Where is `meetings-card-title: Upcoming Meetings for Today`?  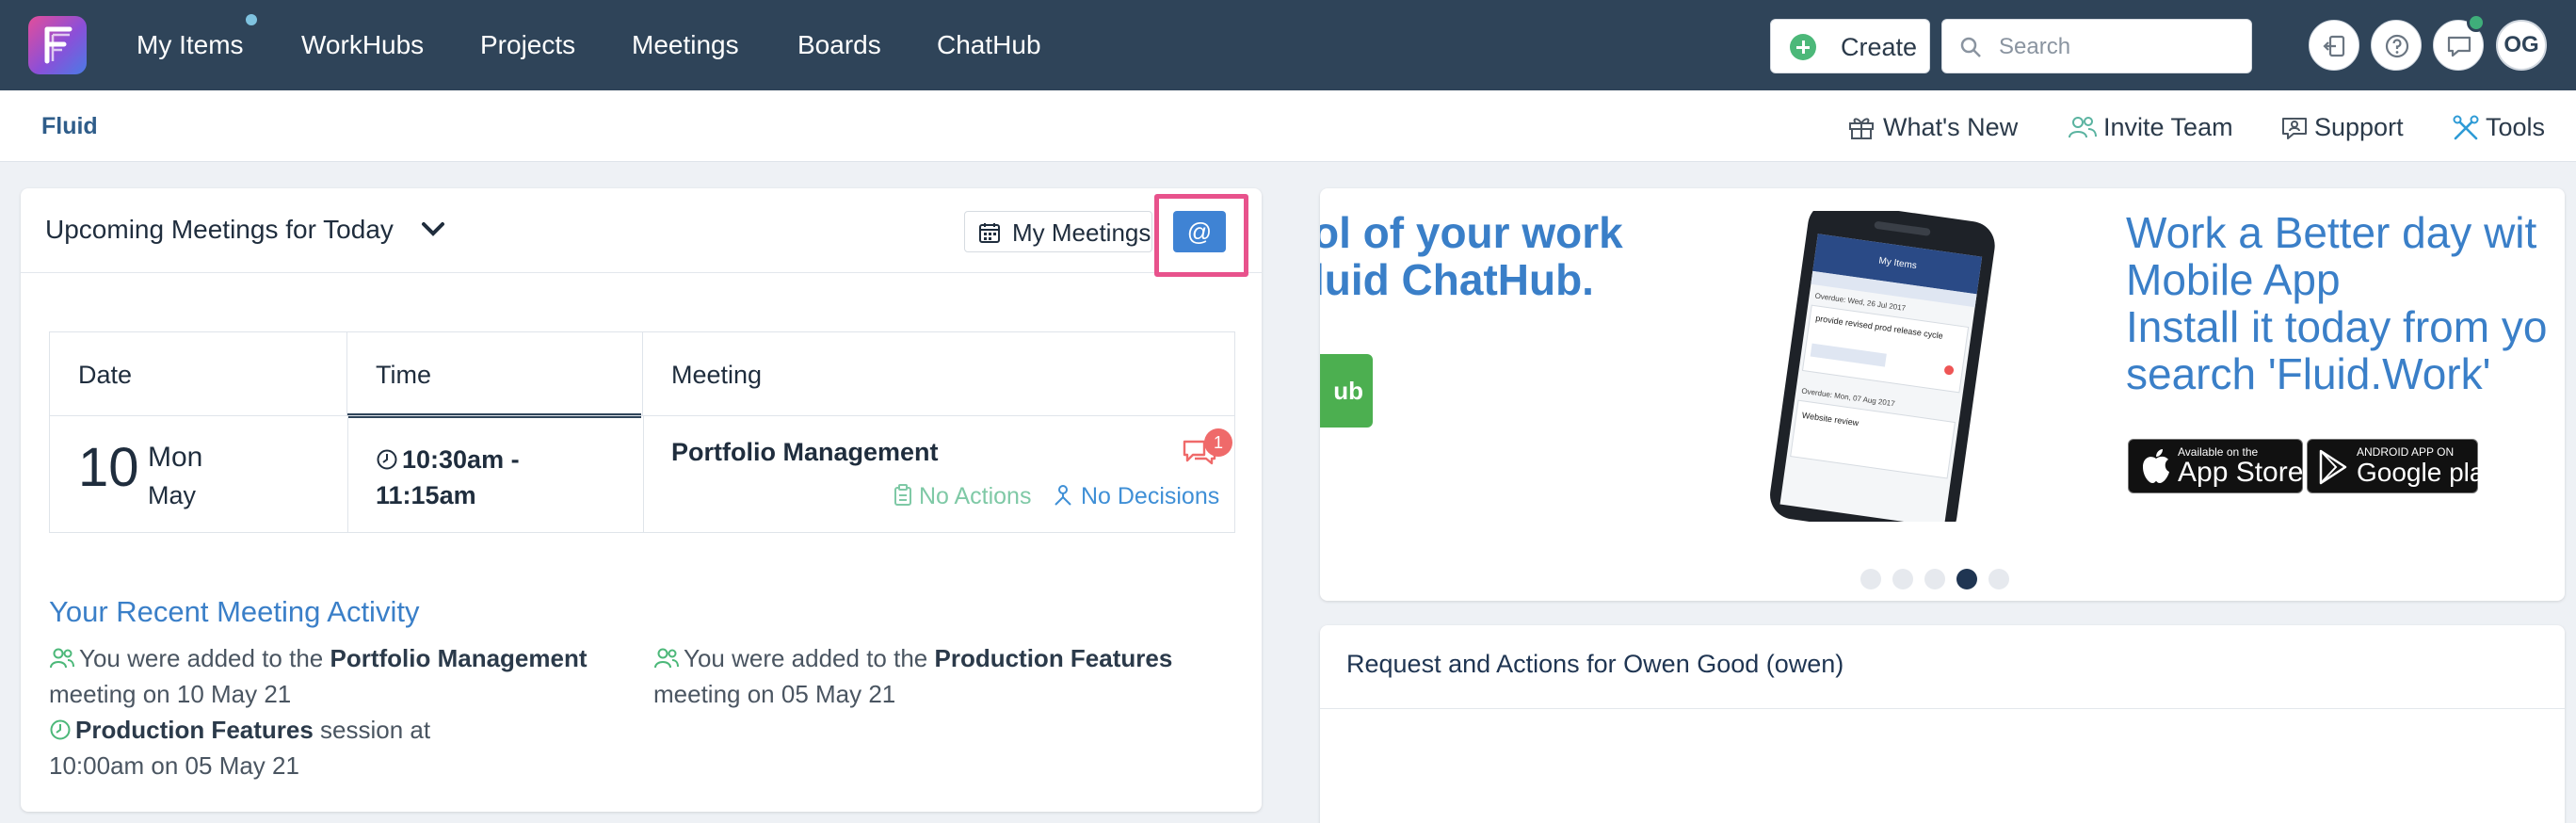 meetings-card-title: Upcoming Meetings for Today is located at coordinates (219, 230).